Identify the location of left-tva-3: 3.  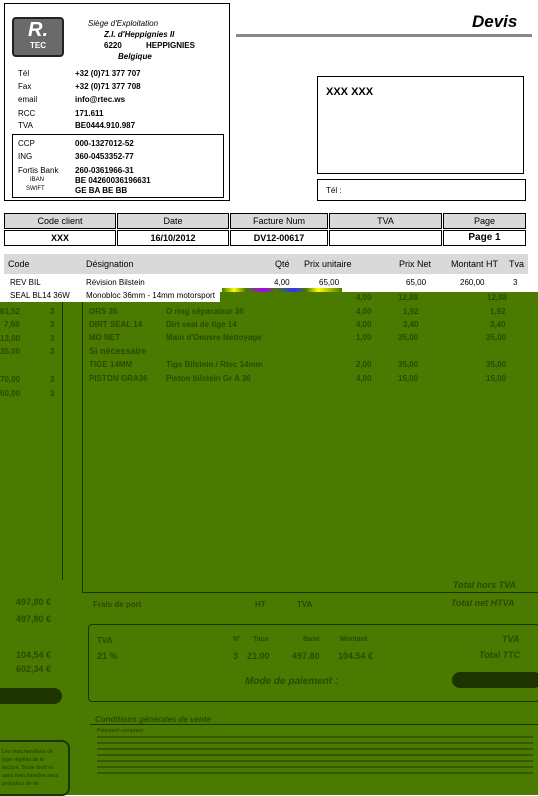
(52, 338).